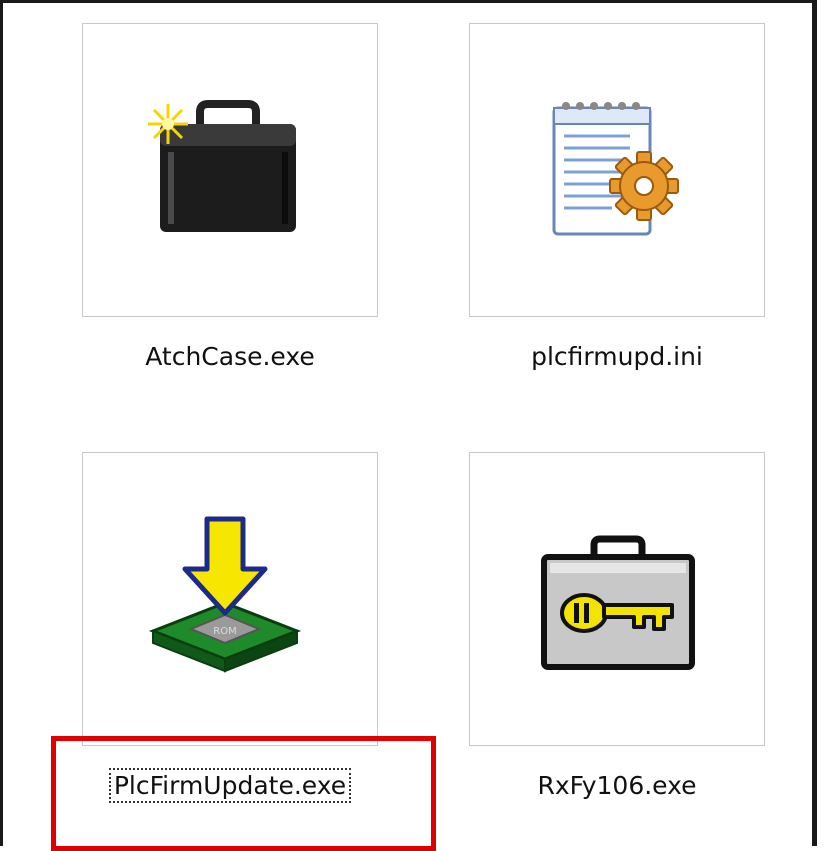 This screenshot has height=851, width=825. I want to click on file-name-label: AtchCase.exe, so click(230, 356).